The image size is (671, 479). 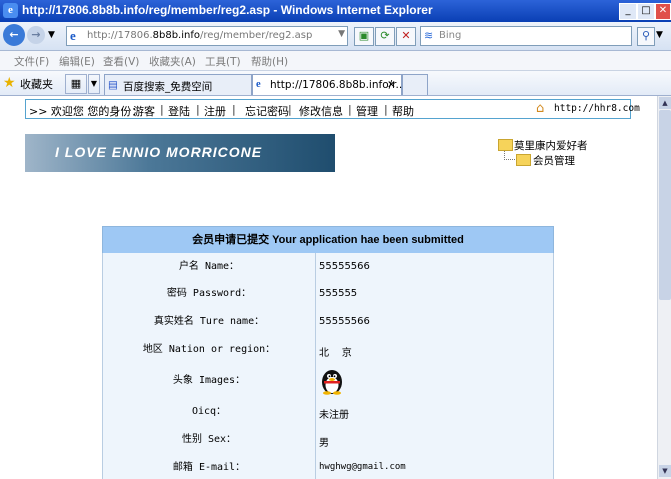 What do you see at coordinates (367, 111) in the screenshot?
I see `nav-manage: 管理` at bounding box center [367, 111].